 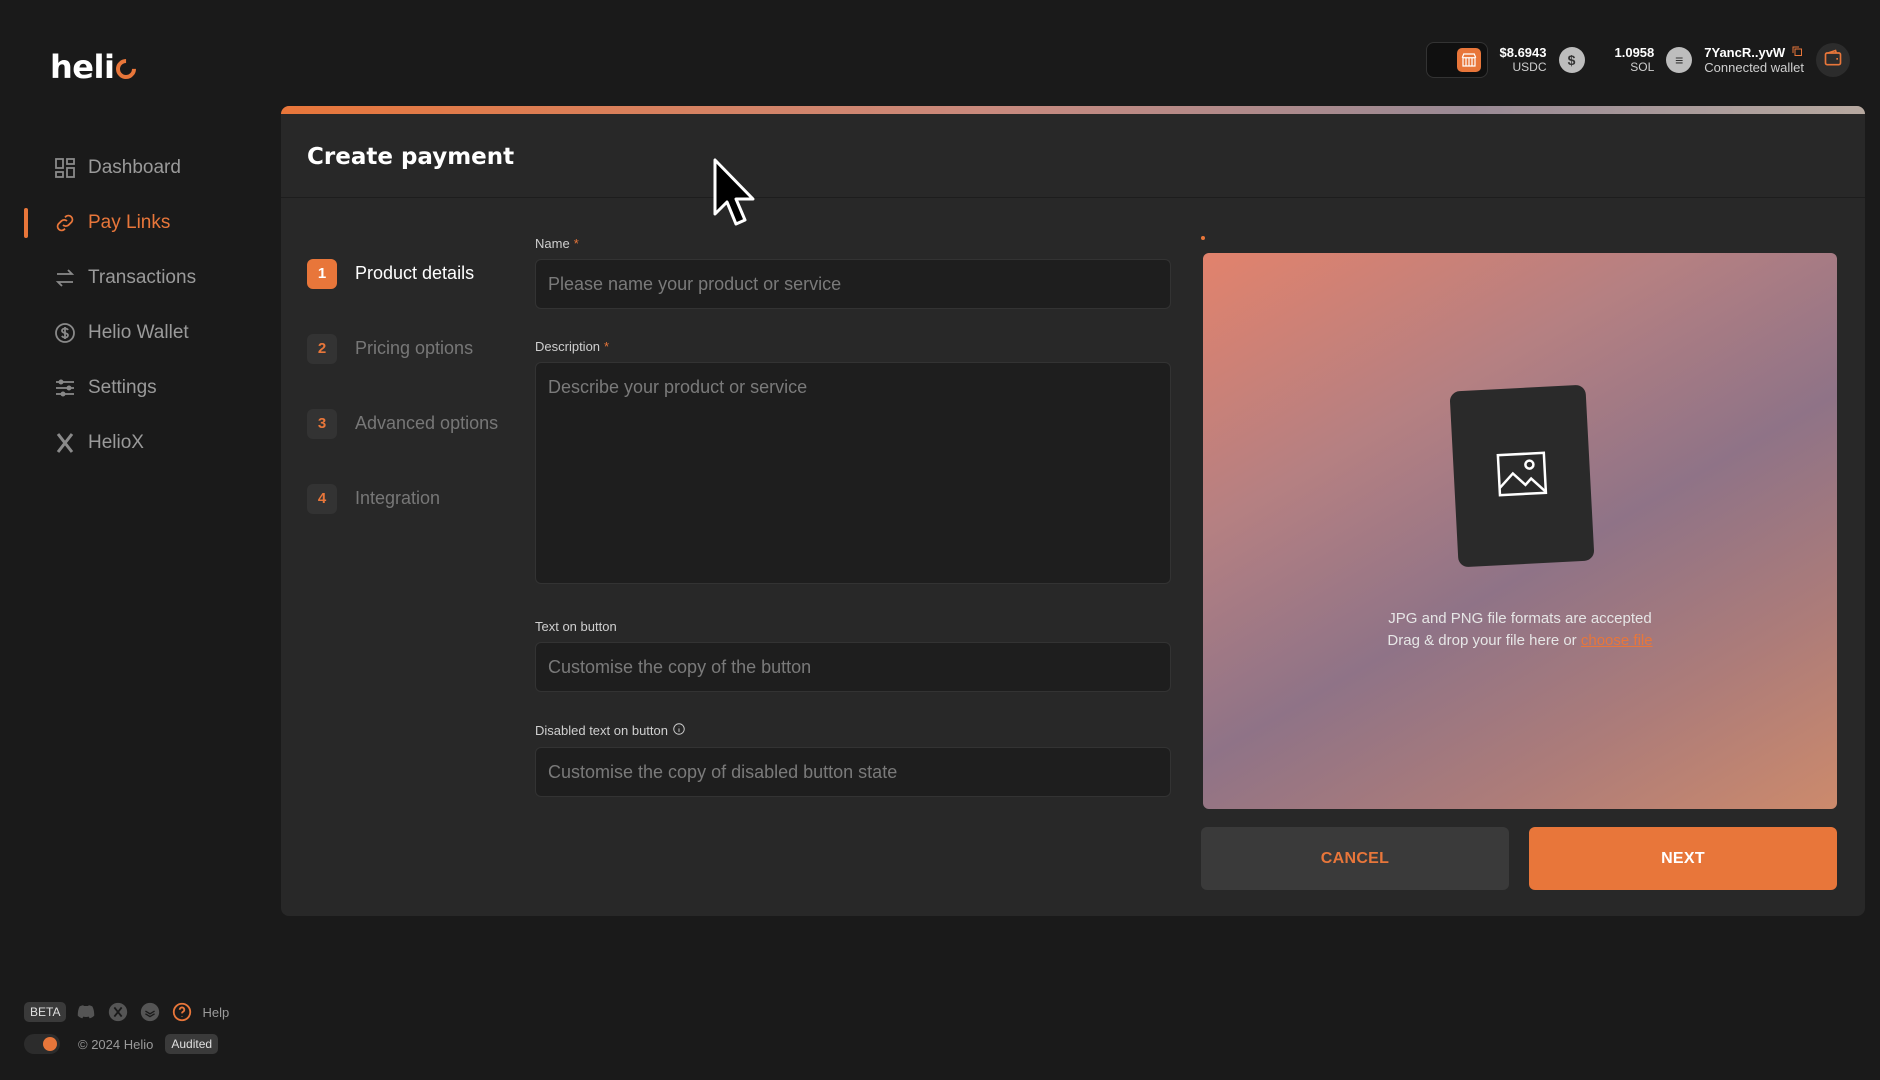 What do you see at coordinates (122, 387) in the screenshot?
I see `sidebar-item-label: Settings` at bounding box center [122, 387].